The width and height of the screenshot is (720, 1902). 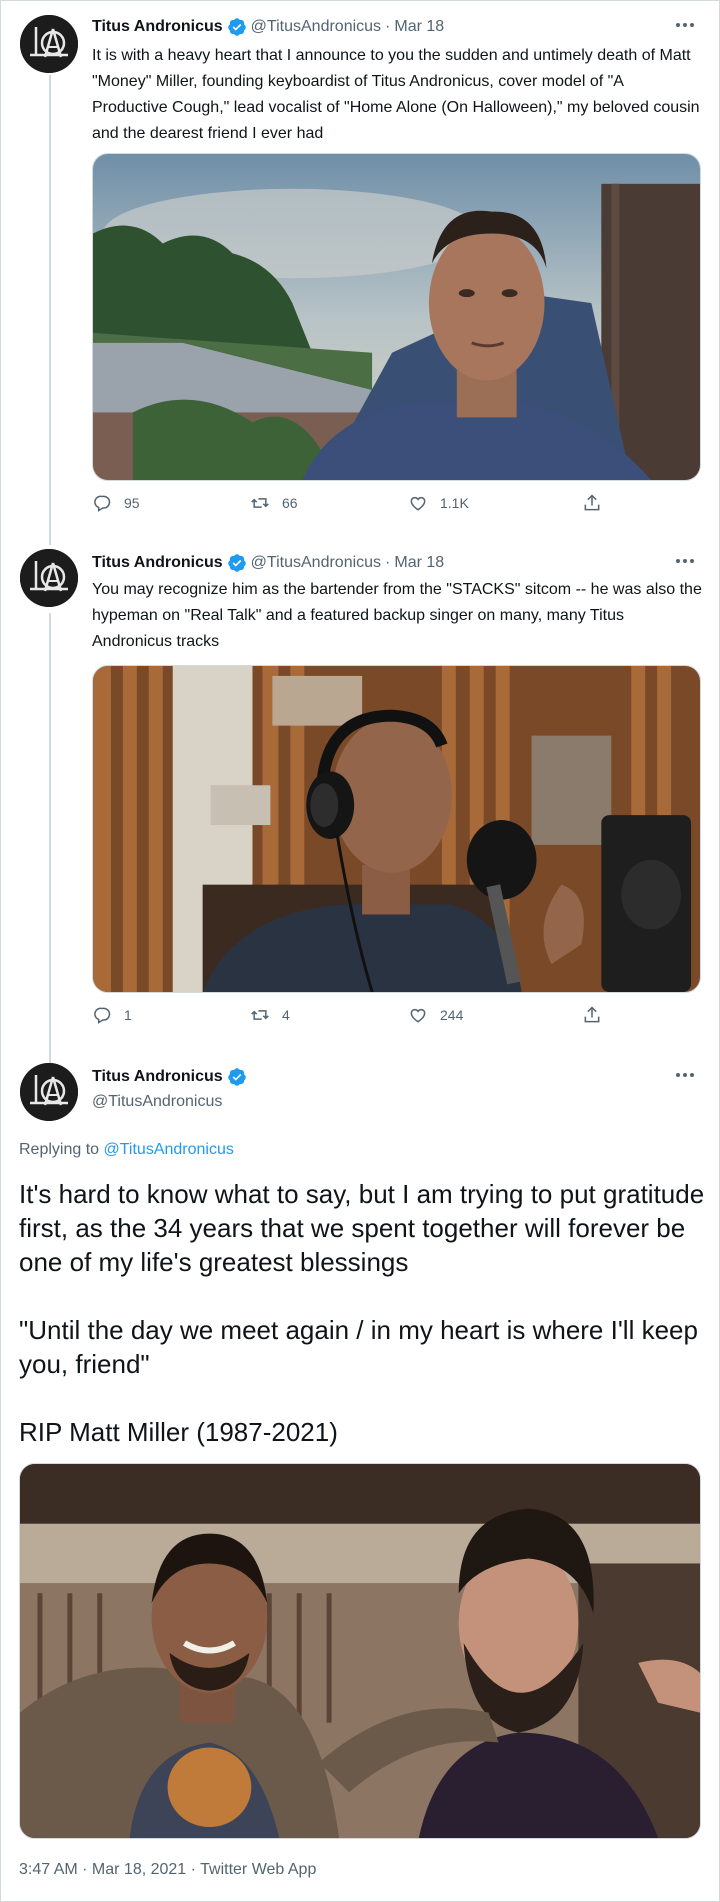 I want to click on tweet-timestamp: 3:47 AM · Mar 18, 2021 · Twitter Web App, so click(x=167, y=1870).